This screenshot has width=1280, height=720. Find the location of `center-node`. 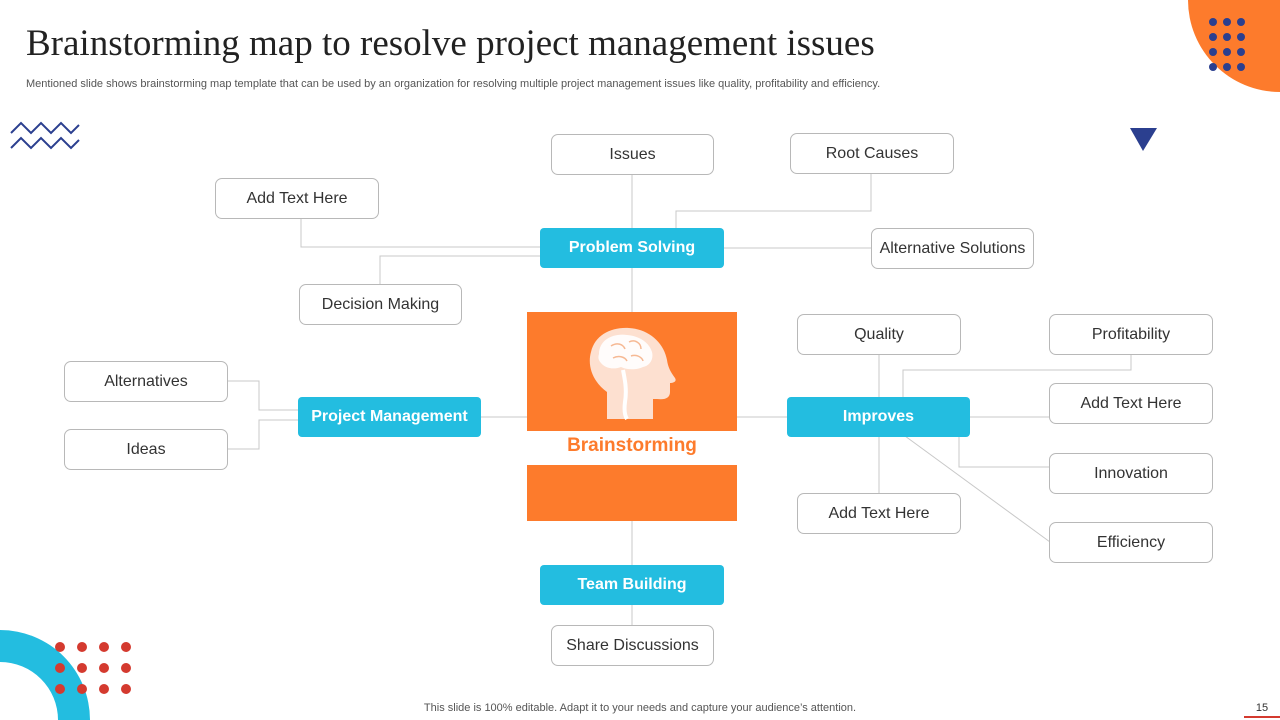

center-node is located at coordinates (632, 371).